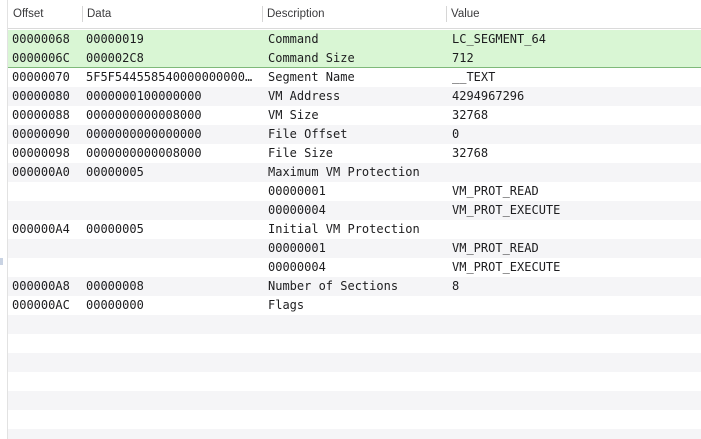 The image size is (701, 439). What do you see at coordinates (1, 261) in the screenshot?
I see `split-view-handle` at bounding box center [1, 261].